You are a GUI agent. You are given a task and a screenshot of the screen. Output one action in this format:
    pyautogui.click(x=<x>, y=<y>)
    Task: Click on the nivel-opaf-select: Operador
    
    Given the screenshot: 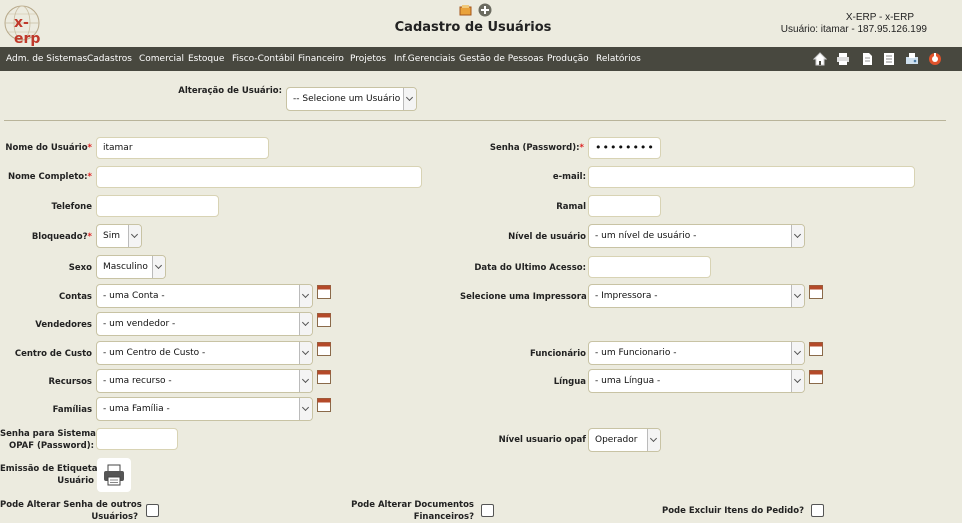 What is the action you would take?
    pyautogui.click(x=624, y=440)
    